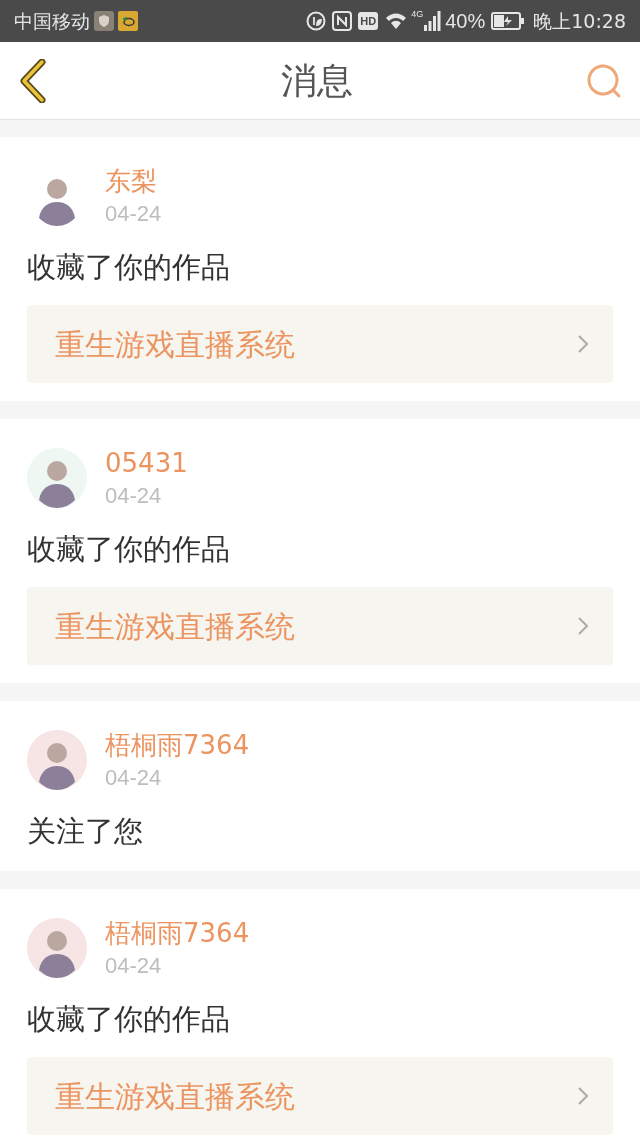 The image size is (640, 1138). Describe the element at coordinates (52, 21) in the screenshot. I see `carrier-name: 中国移动` at that location.